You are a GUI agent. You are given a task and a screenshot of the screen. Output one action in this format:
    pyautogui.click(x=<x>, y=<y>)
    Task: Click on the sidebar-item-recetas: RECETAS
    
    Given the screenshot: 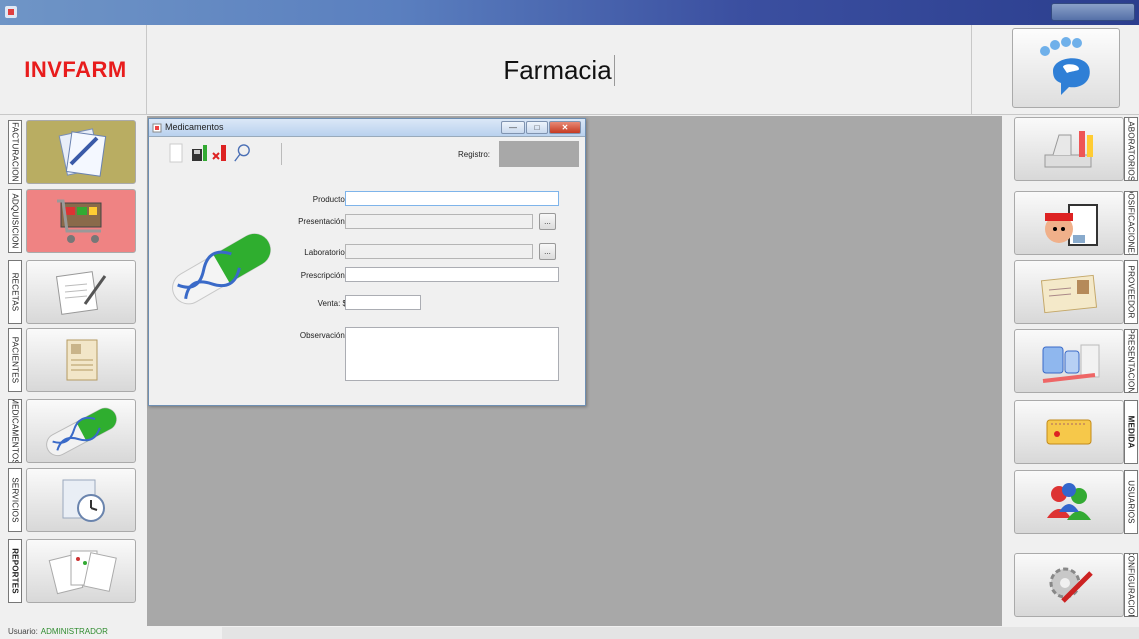 What is the action you would take?
    pyautogui.click(x=73, y=292)
    